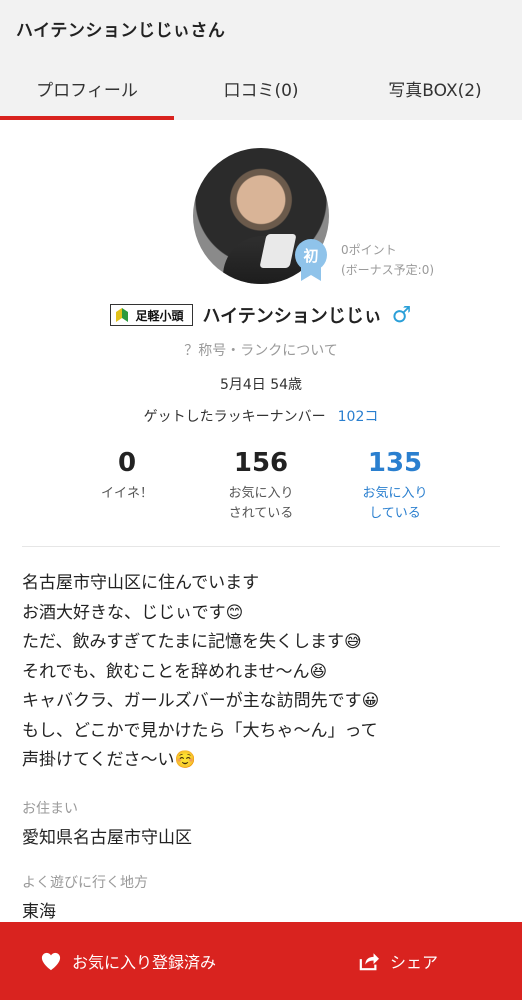 The height and width of the screenshot is (1000, 522). I want to click on name-row: 足軽小頭 ハイテンションじじぃ ♂, so click(261, 315).